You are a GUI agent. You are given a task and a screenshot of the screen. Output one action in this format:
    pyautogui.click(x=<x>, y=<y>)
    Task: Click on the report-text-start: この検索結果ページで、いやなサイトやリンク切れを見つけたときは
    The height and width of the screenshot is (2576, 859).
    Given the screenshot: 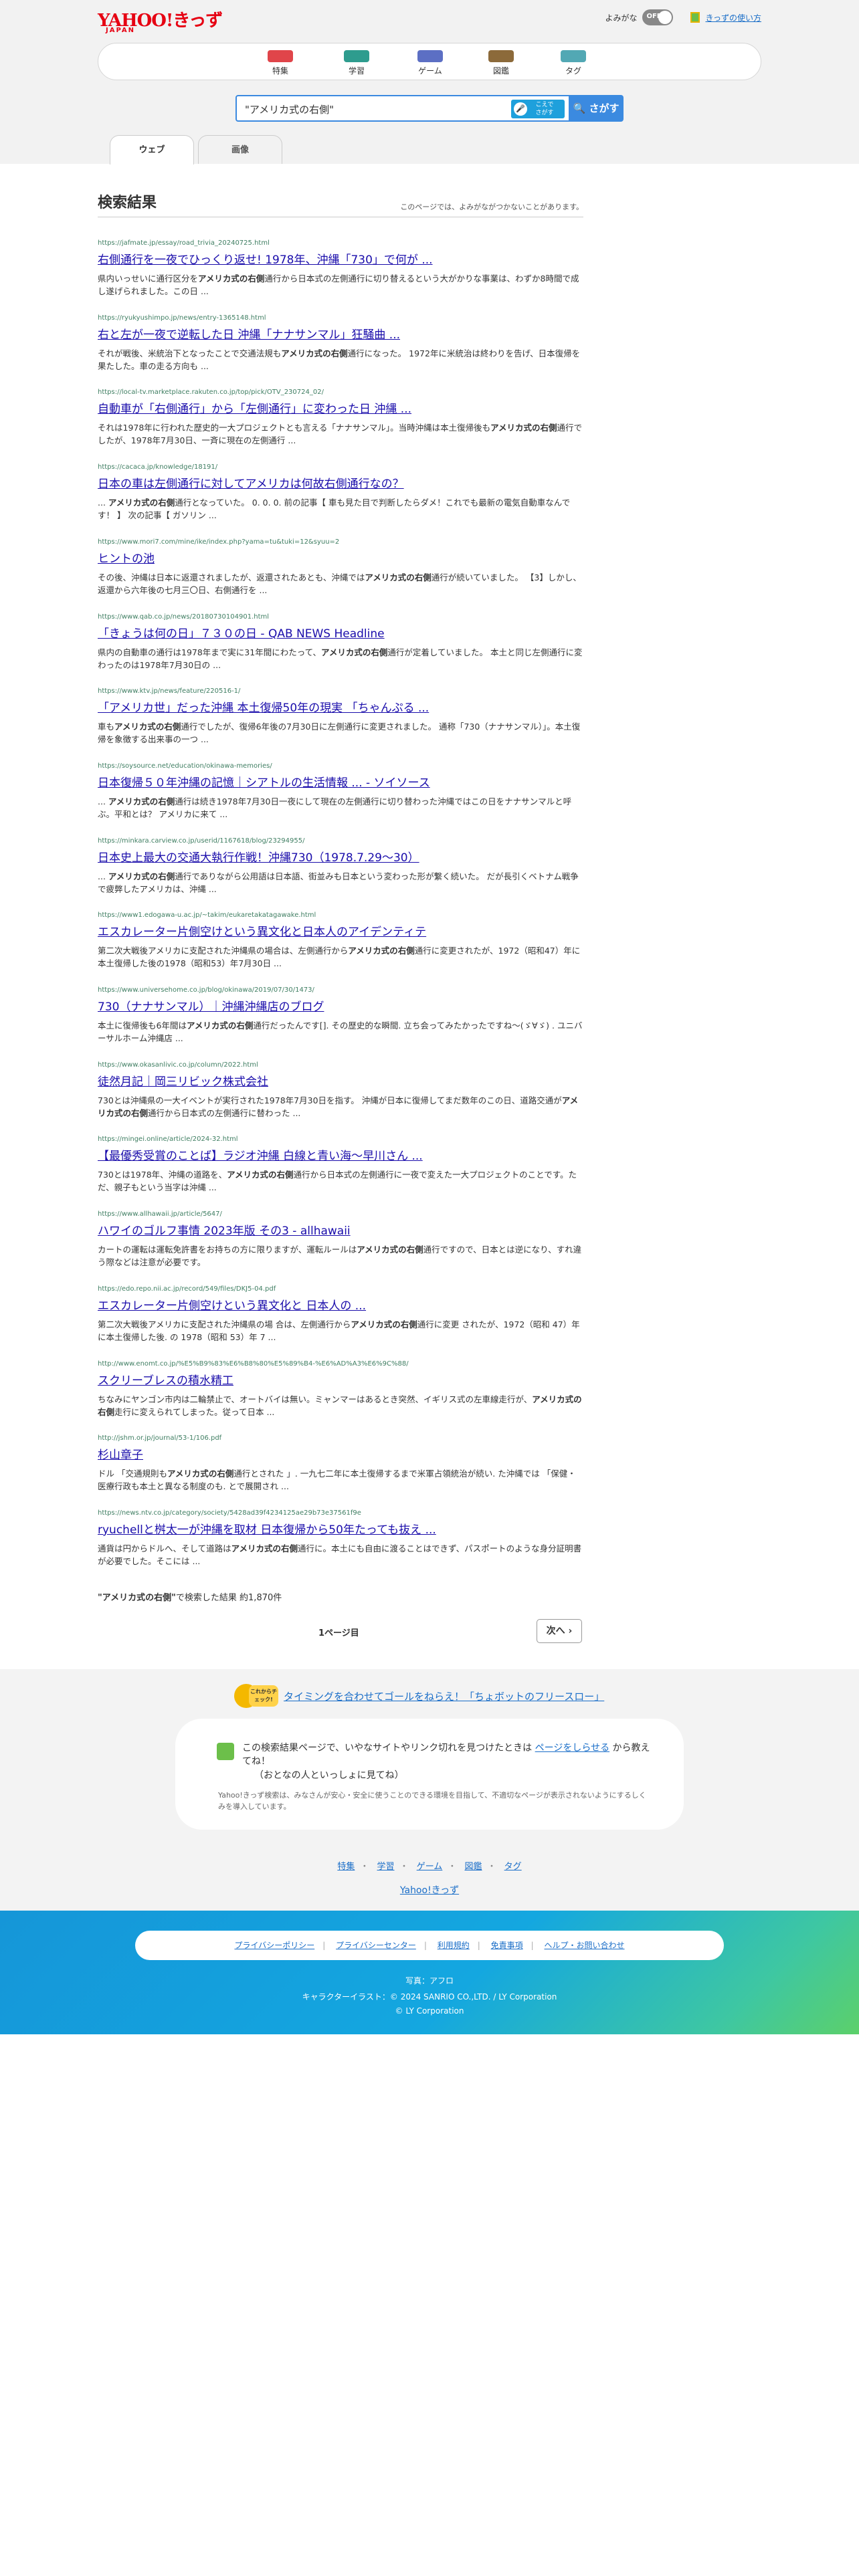 What is the action you would take?
    pyautogui.click(x=388, y=1748)
    